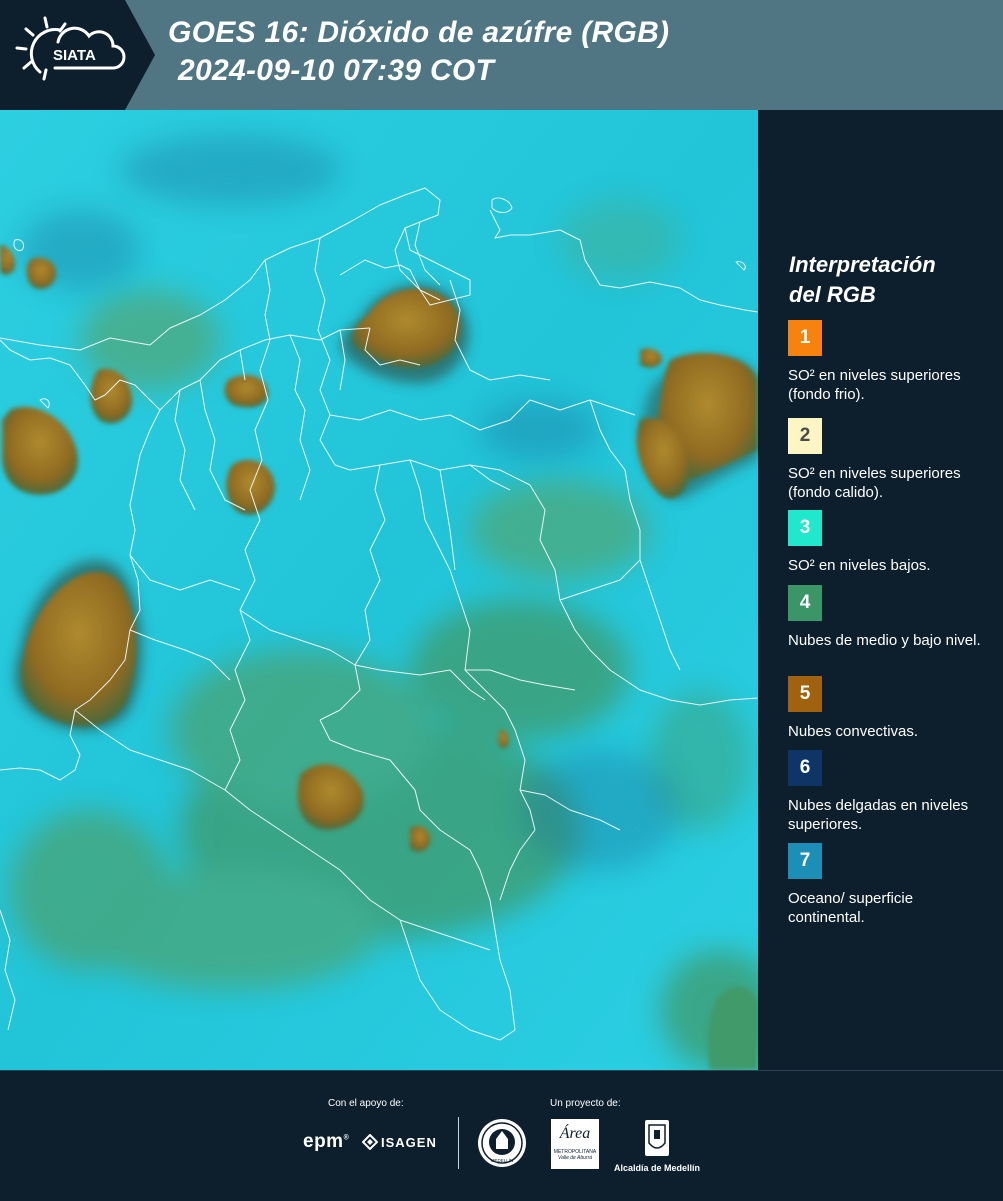  Describe the element at coordinates (805, 436) in the screenshot. I see `legend-swatch-2: 2` at that location.